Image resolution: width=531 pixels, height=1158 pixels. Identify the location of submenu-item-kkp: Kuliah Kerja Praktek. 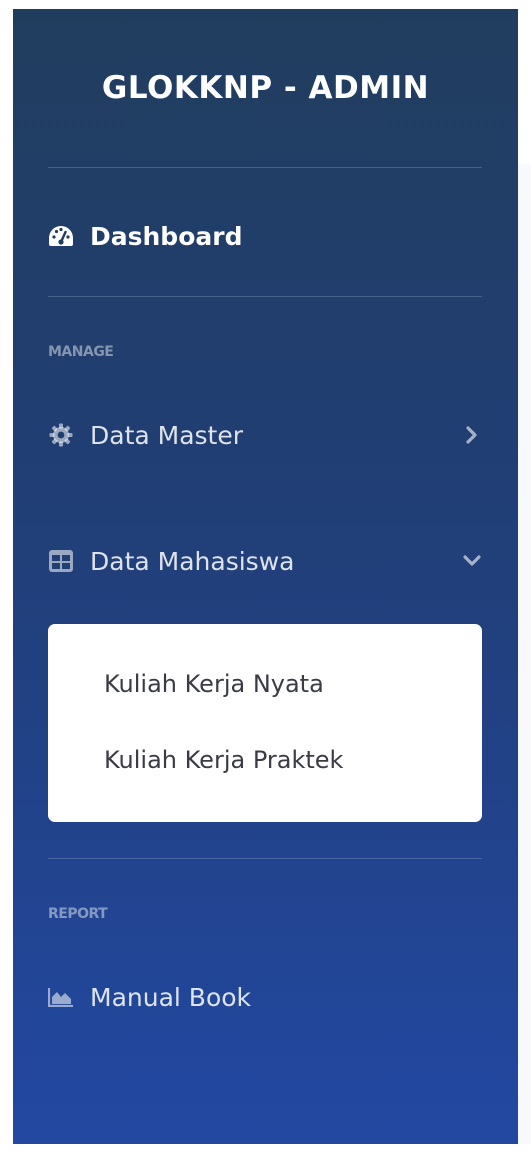
(223, 760).